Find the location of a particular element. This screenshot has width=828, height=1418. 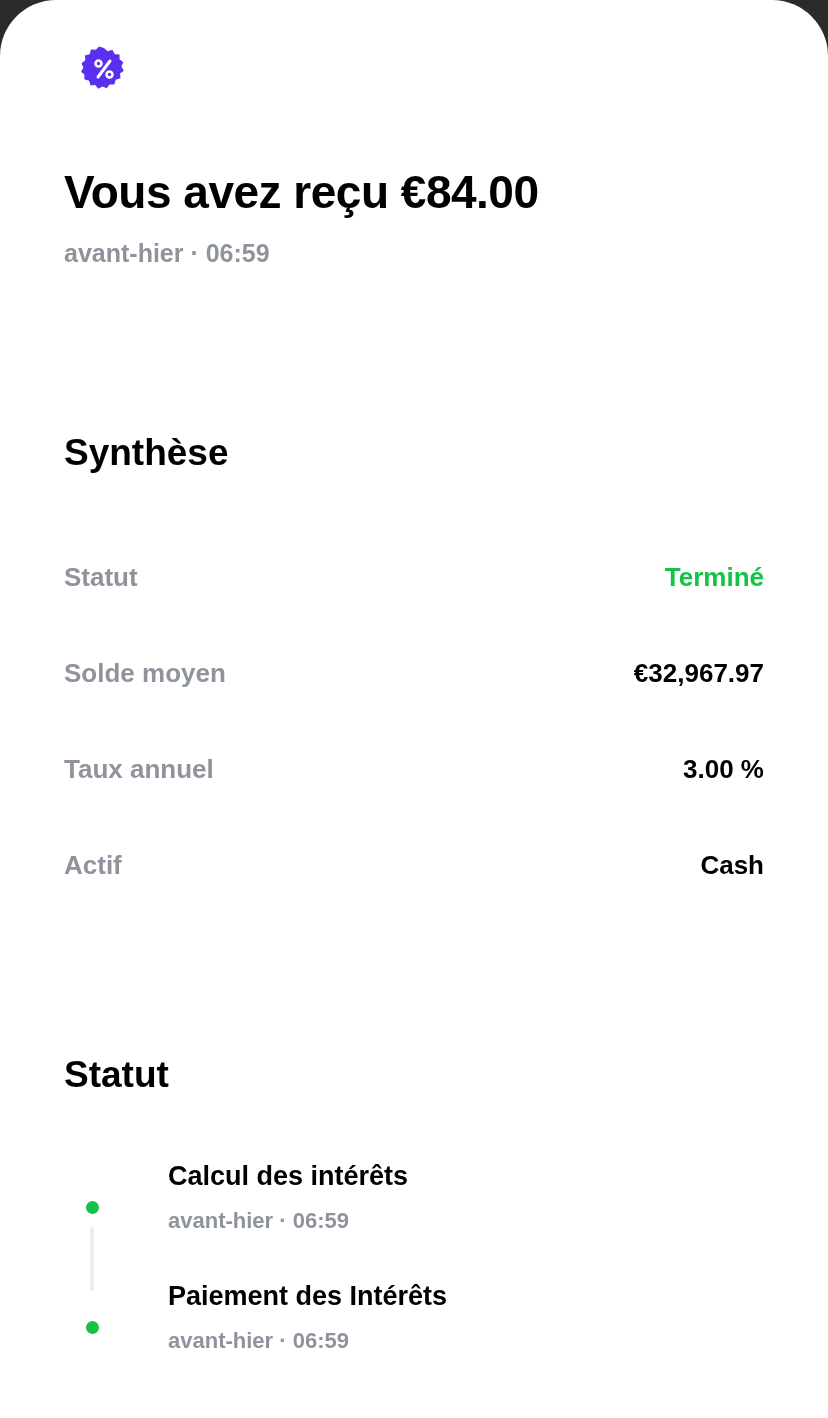

amount-title: Vous avez reçu €84.00 is located at coordinates (302, 192).